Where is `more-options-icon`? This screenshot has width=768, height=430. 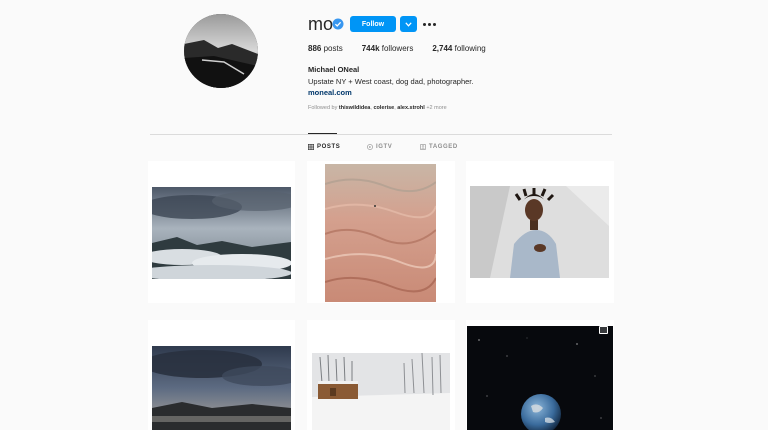 more-options-icon is located at coordinates (429, 24).